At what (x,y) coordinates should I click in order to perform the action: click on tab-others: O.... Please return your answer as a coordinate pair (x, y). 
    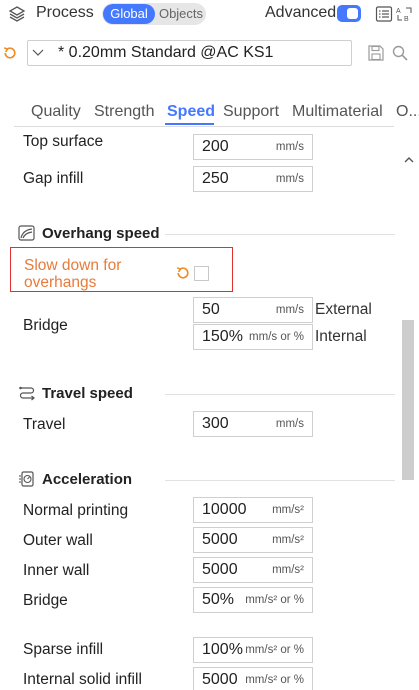
    Looking at the image, I should click on (407, 112).